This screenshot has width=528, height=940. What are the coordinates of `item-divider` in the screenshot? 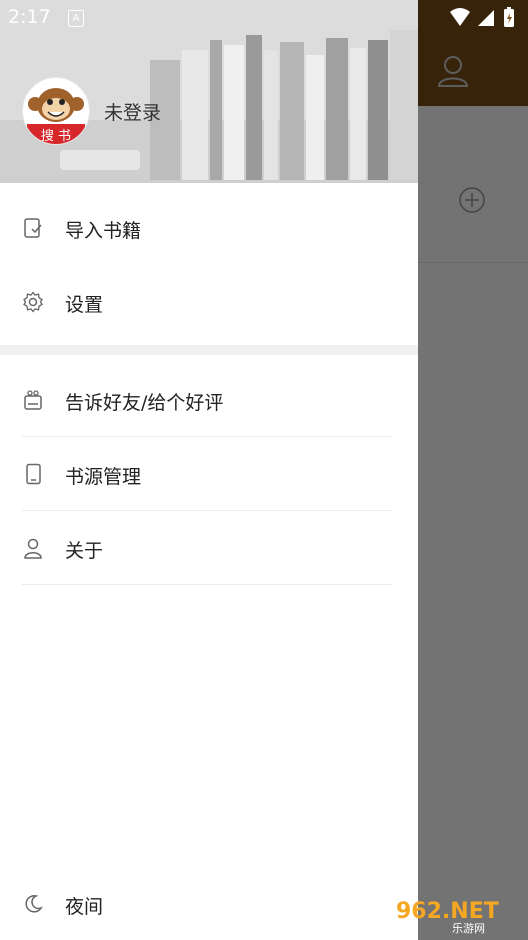 It's located at (207, 584).